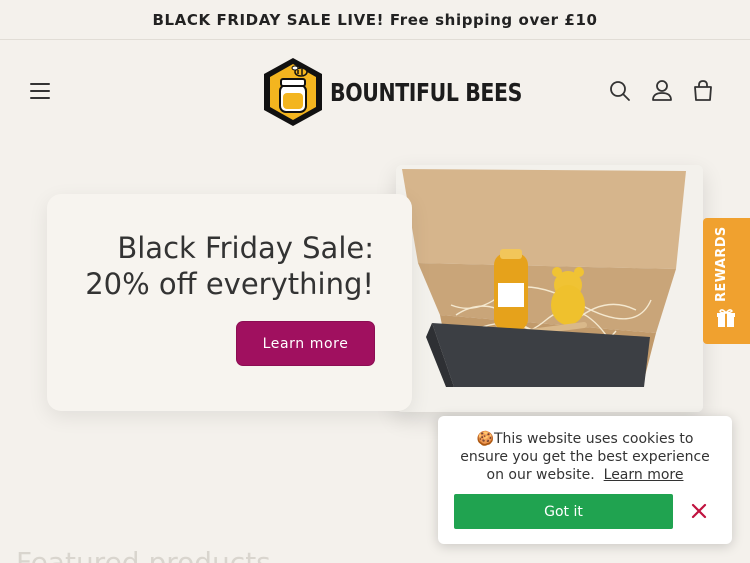  I want to click on menu-icon, so click(40, 91).